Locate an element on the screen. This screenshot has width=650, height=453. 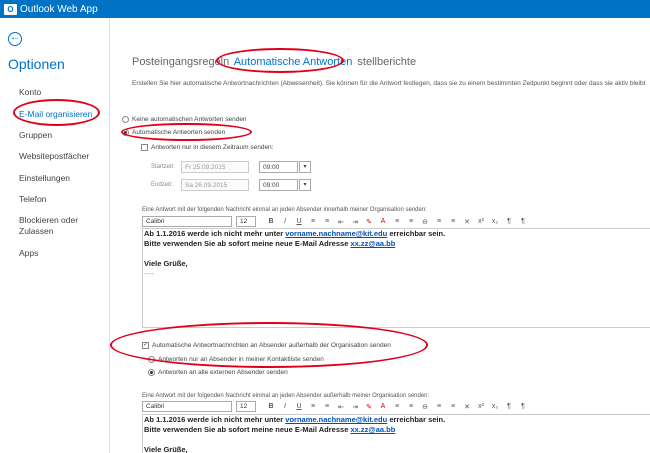
end-time-select: 09:00 is located at coordinates (278, 185).